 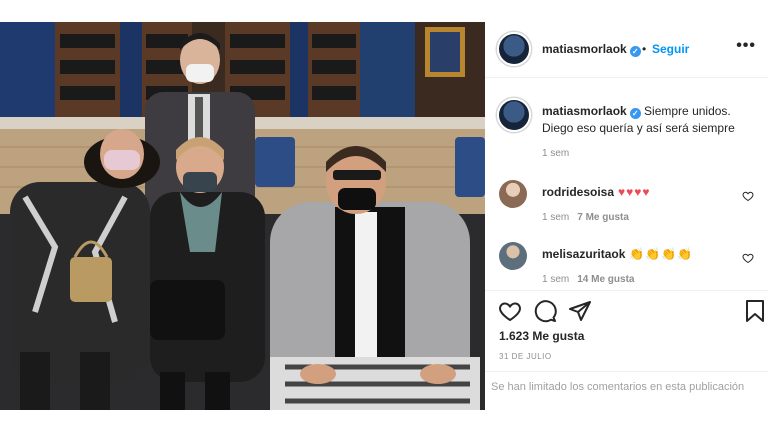 I want to click on comment-text: rodridesoisa ♥♥♥♥, so click(x=596, y=192).